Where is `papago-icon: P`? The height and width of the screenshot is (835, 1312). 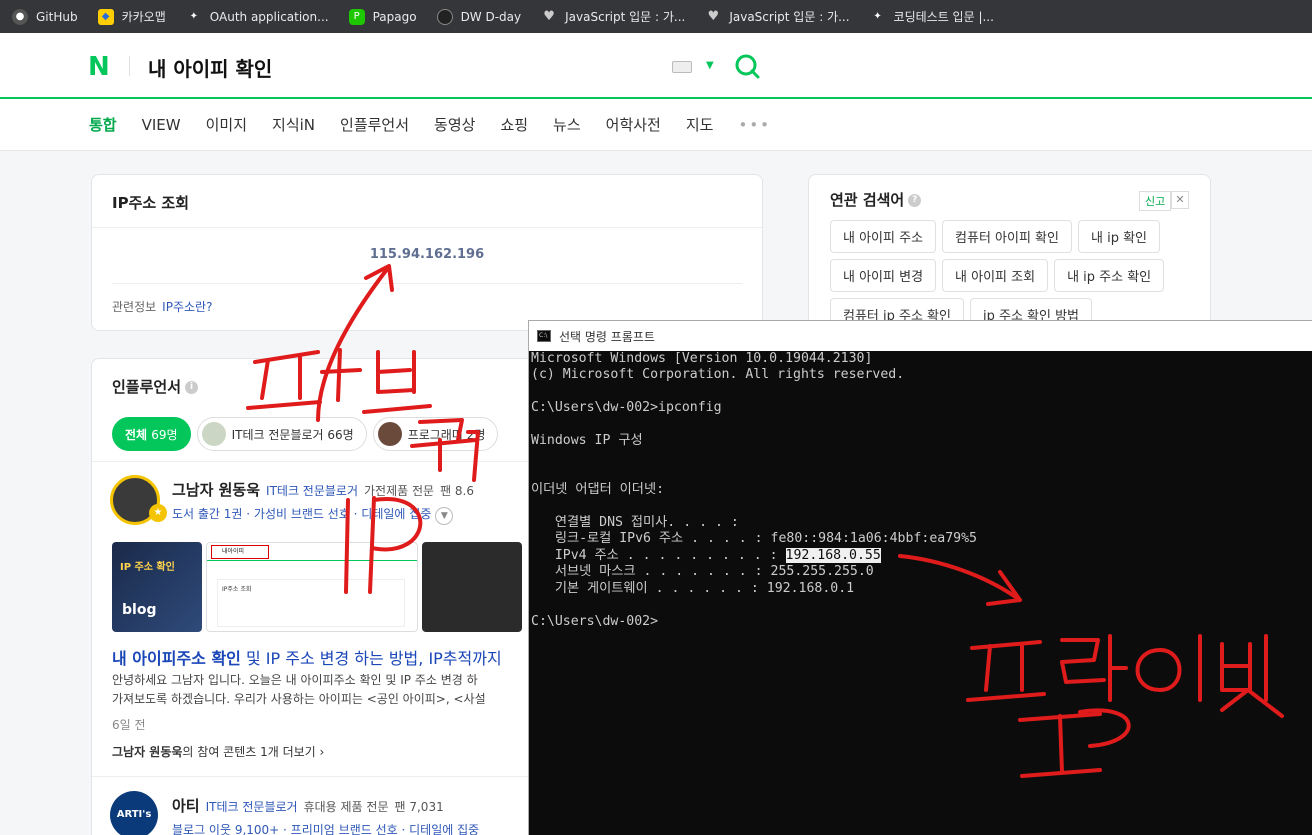 papago-icon: P is located at coordinates (356, 16).